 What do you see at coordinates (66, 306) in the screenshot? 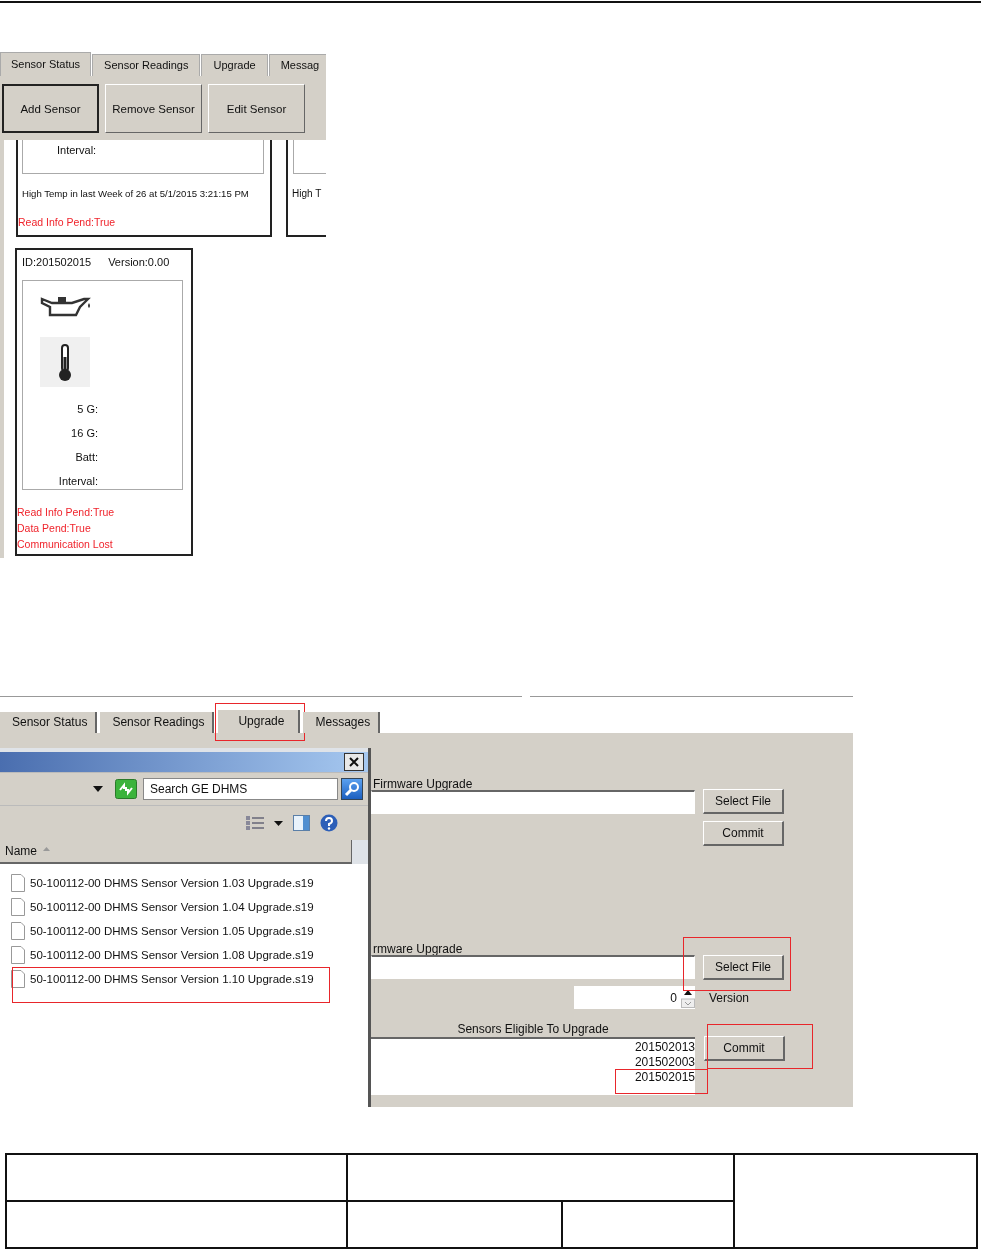
I see `oil-can-icon` at bounding box center [66, 306].